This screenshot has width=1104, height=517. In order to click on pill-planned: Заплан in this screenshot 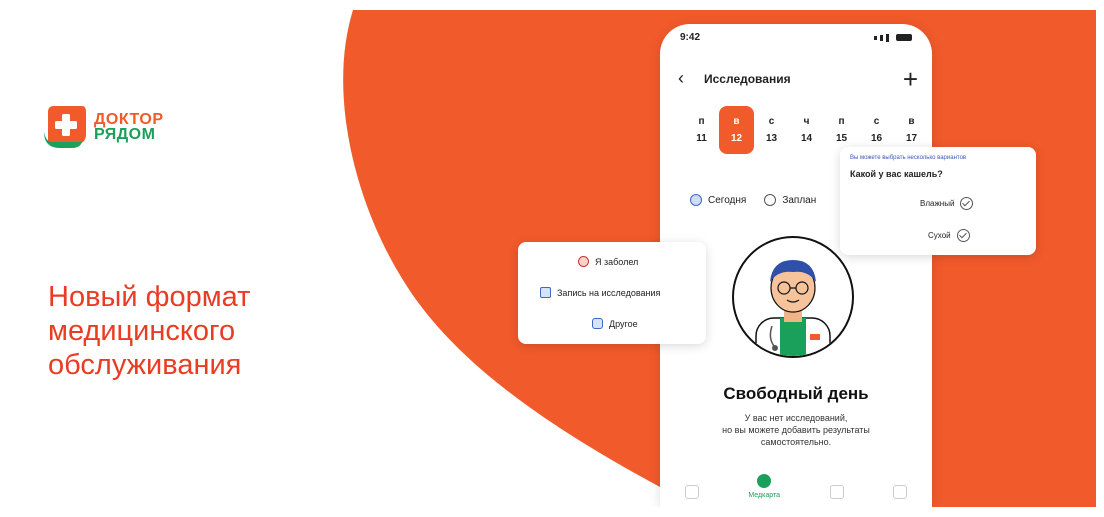, I will do `click(790, 200)`.